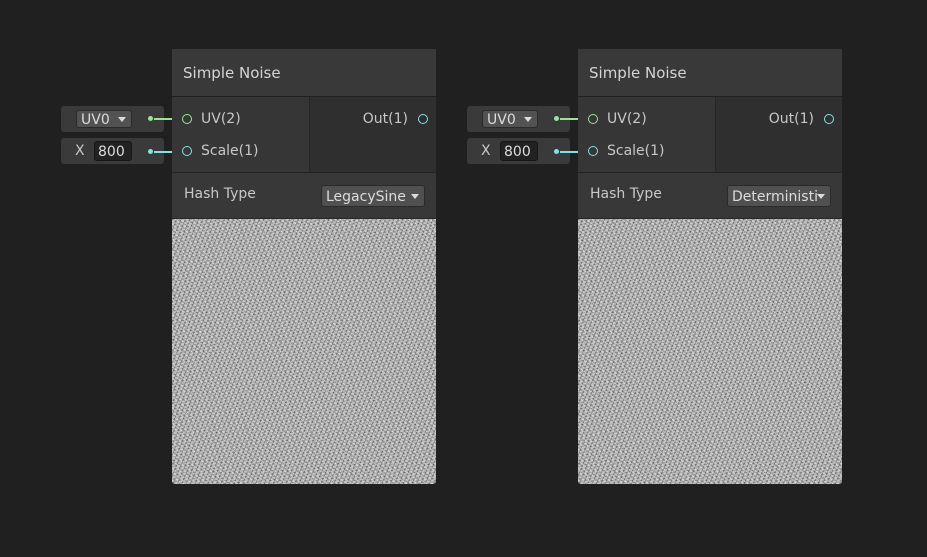  What do you see at coordinates (304, 196) in the screenshot?
I see `hash-type-setting: Hash Type LegacySine` at bounding box center [304, 196].